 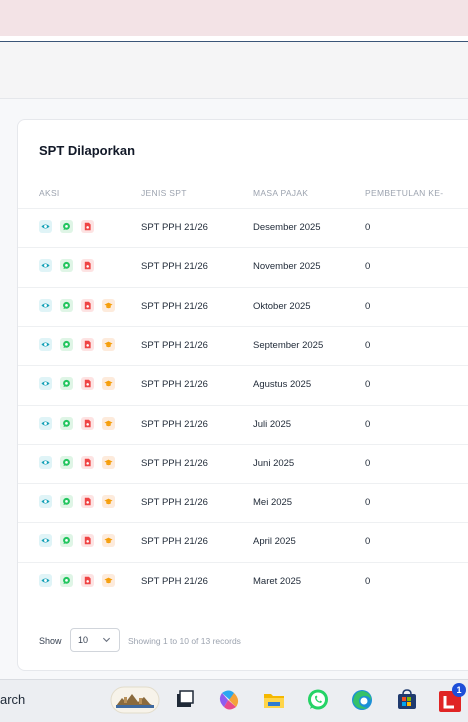 I want to click on chevron-down-icon, so click(x=106, y=640).